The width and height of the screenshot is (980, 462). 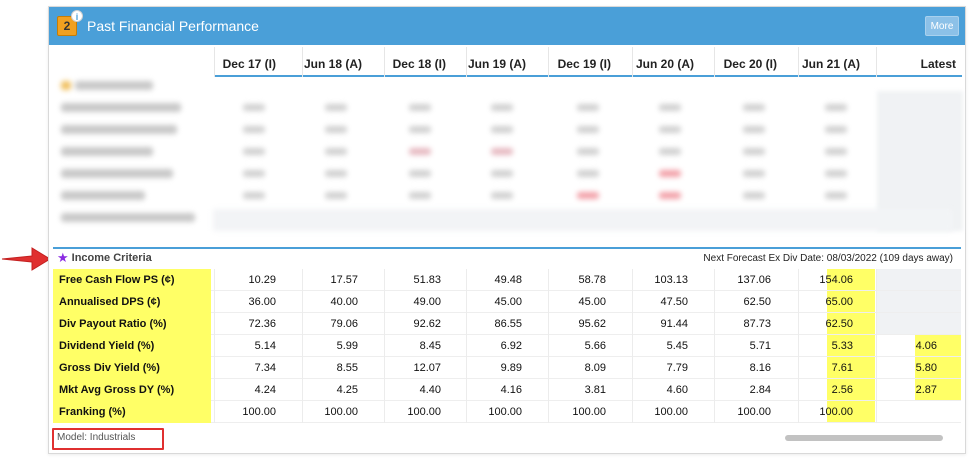 I want to click on cell-dec18: 49.00, so click(x=427, y=302).